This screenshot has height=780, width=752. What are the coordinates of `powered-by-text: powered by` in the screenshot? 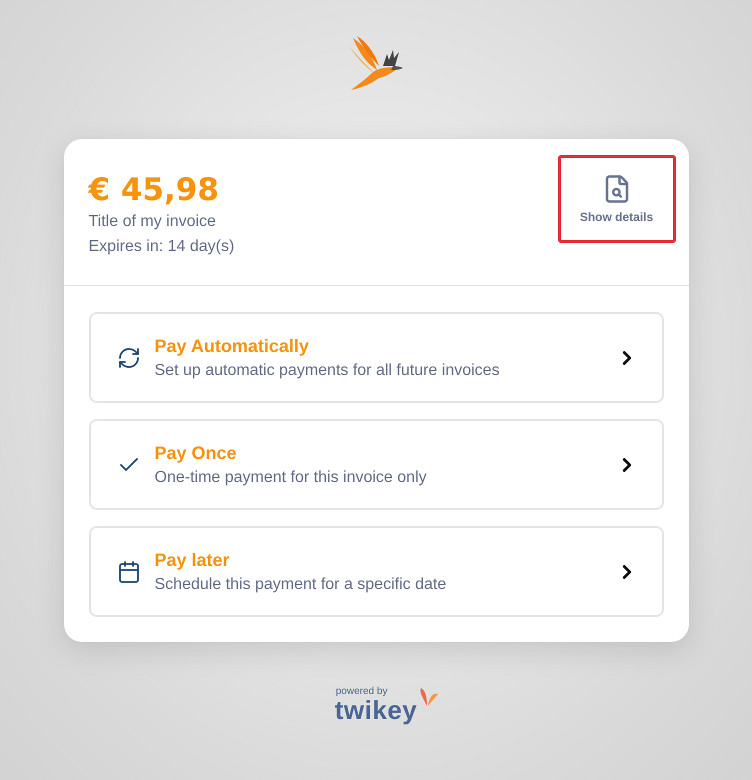 It's located at (362, 691).